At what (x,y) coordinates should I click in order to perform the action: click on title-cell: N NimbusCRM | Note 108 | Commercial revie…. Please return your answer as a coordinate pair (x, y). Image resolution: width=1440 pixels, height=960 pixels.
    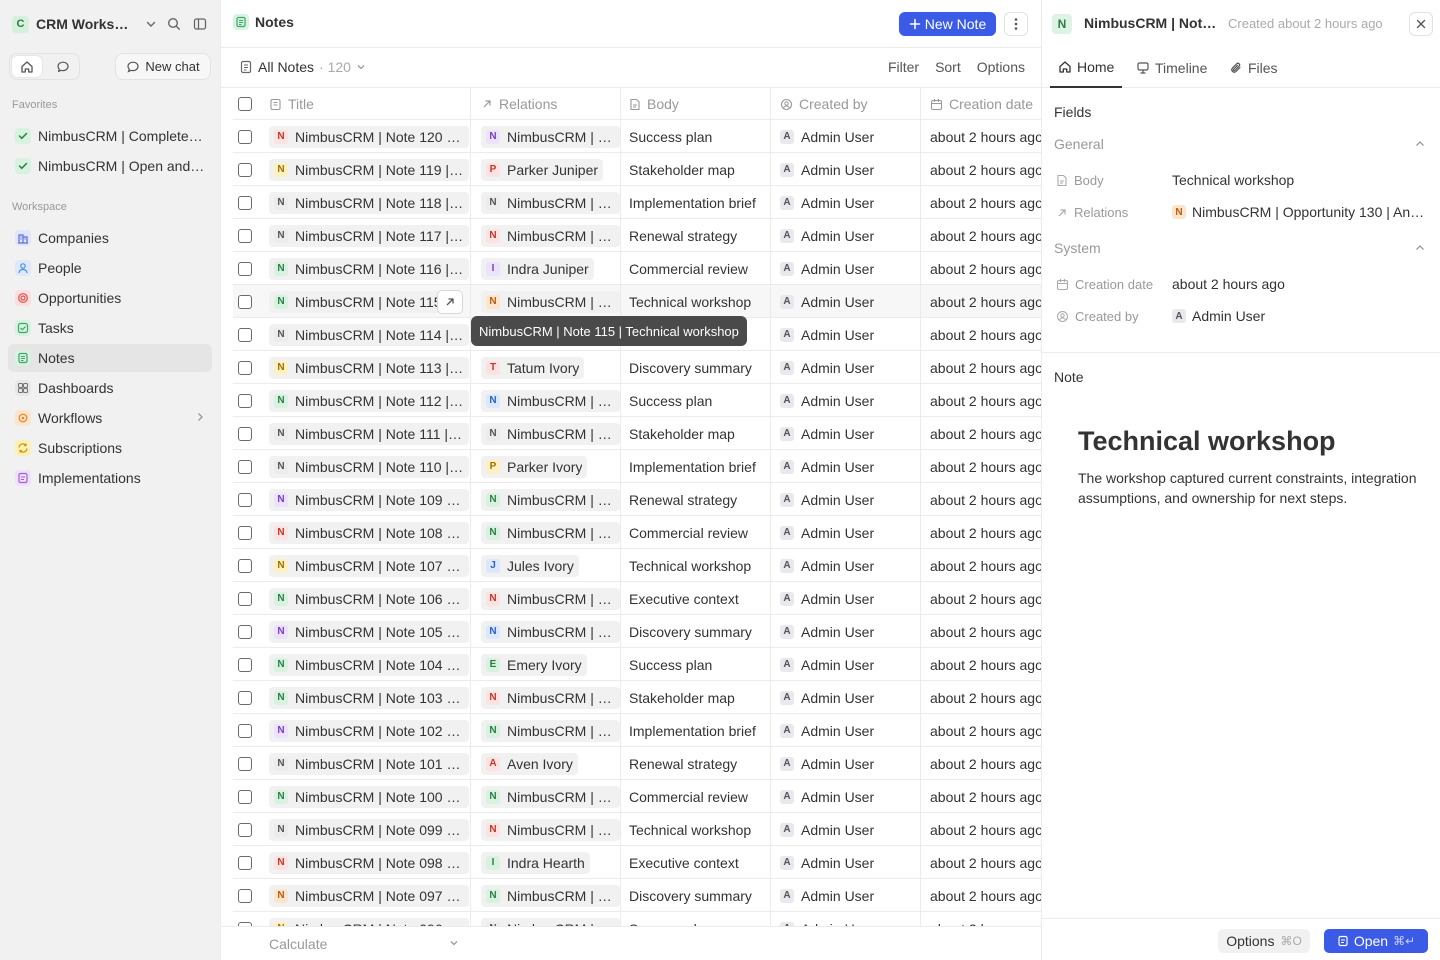
    Looking at the image, I should click on (364, 532).